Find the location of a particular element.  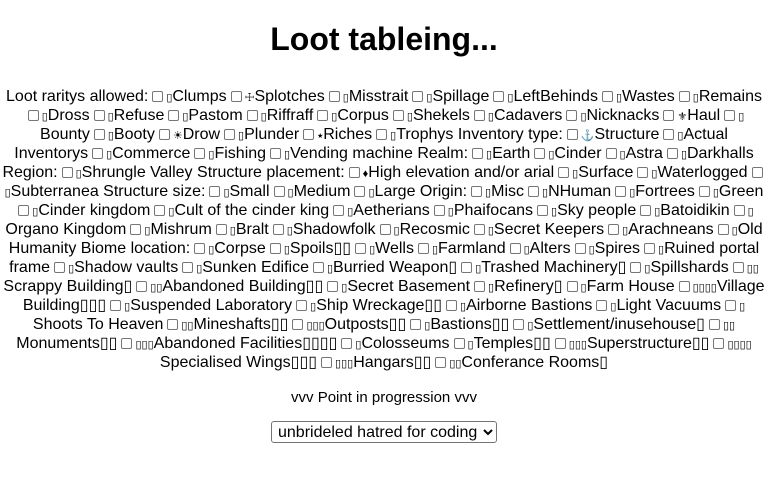

option-label: Pastom is located at coordinates (215, 115).